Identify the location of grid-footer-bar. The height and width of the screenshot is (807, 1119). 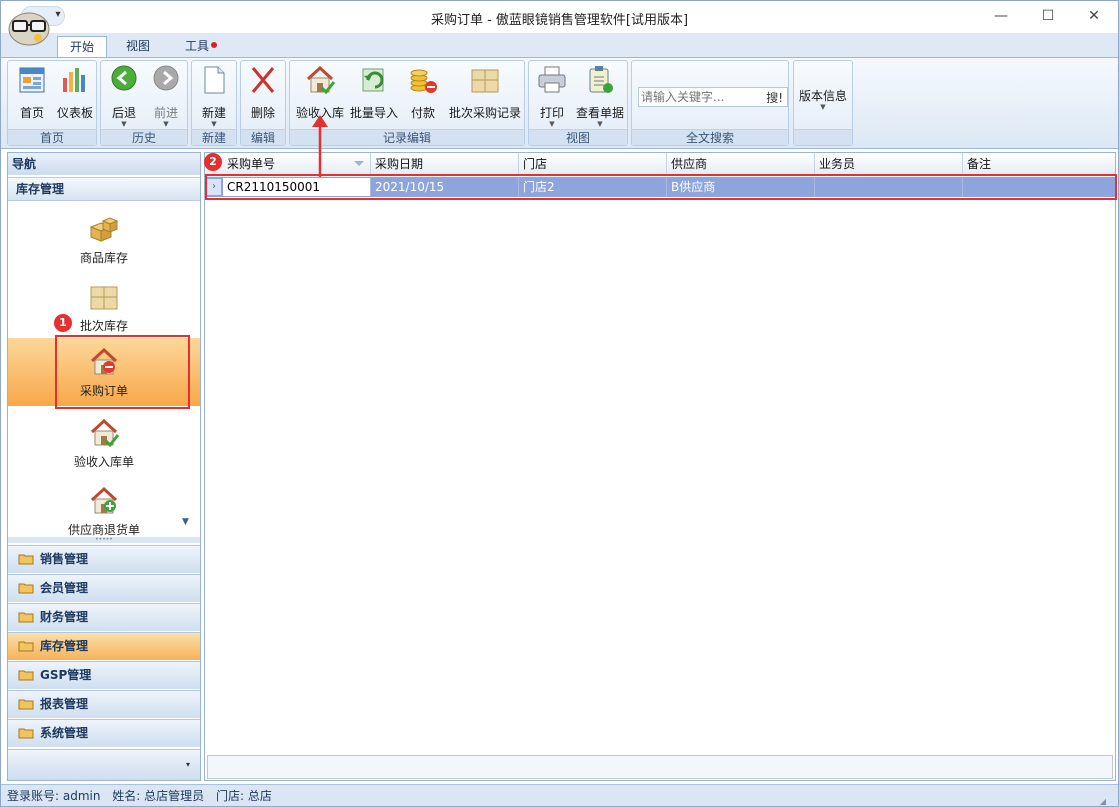
(660, 767).